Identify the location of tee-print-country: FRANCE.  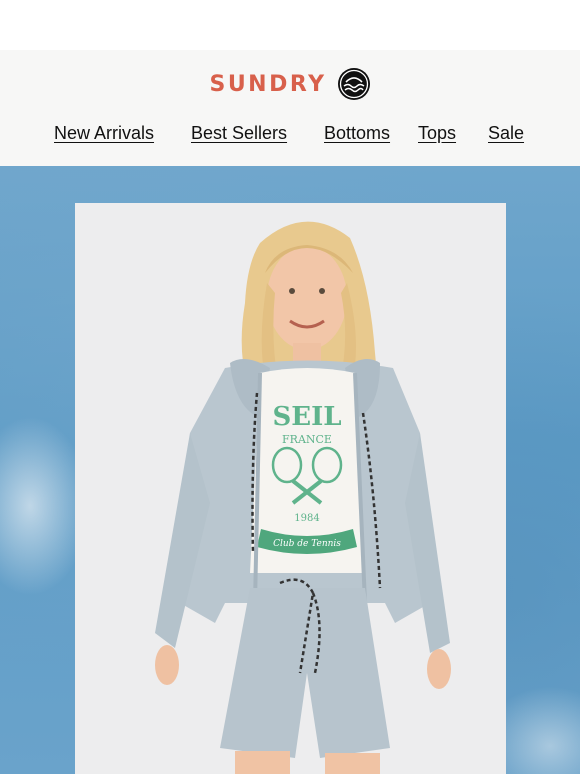
(307, 439).